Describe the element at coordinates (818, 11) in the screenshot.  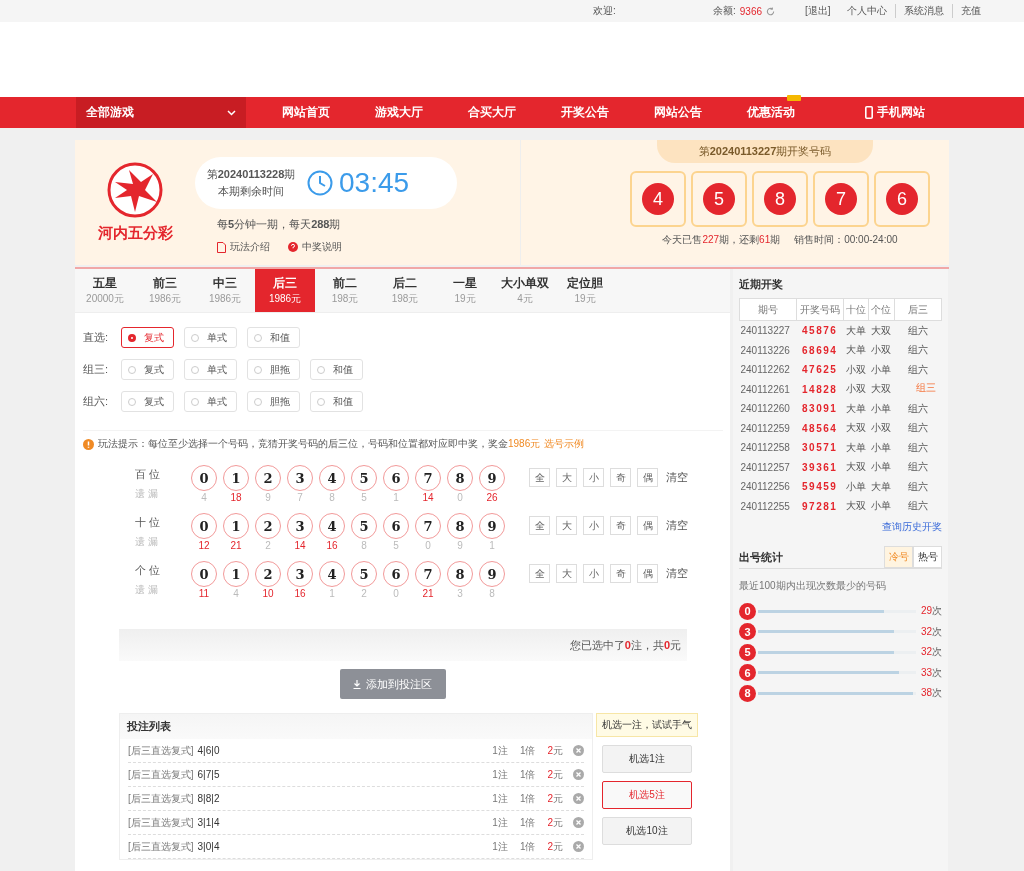
I see `top-link: [退出]` at that location.